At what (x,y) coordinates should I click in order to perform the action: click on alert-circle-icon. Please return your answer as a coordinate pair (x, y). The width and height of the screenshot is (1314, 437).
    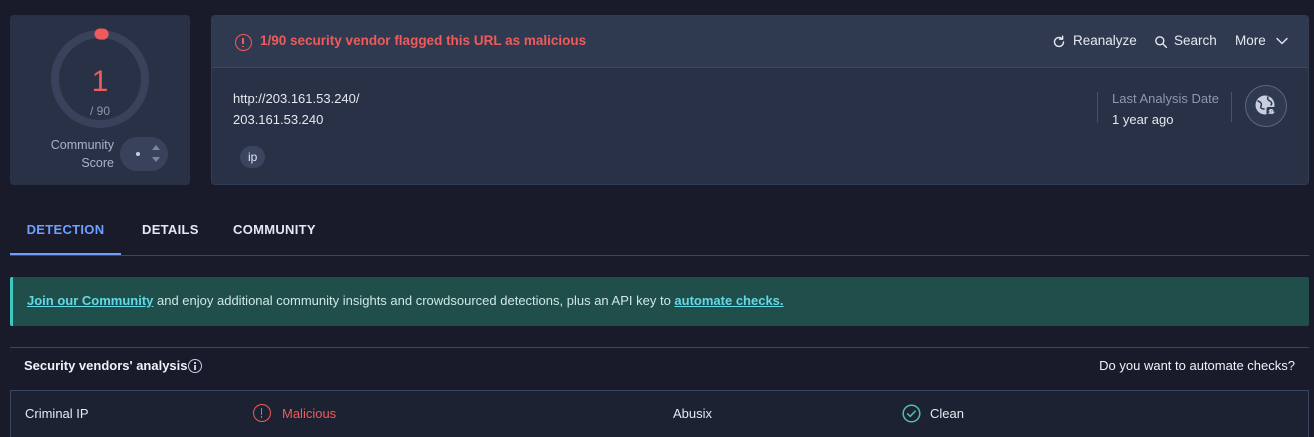
    Looking at the image, I should click on (243, 42).